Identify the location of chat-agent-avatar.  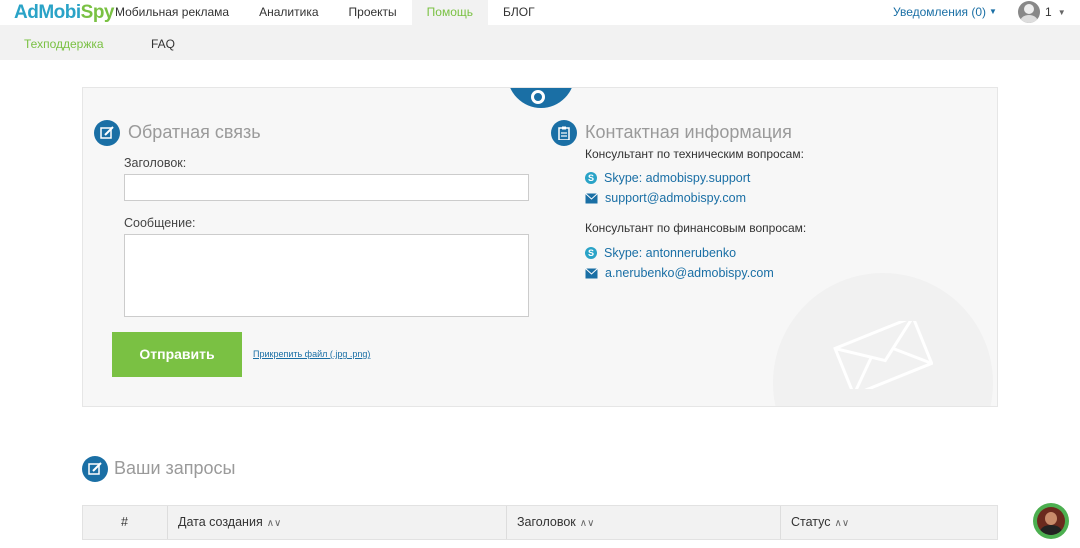
(1051, 521).